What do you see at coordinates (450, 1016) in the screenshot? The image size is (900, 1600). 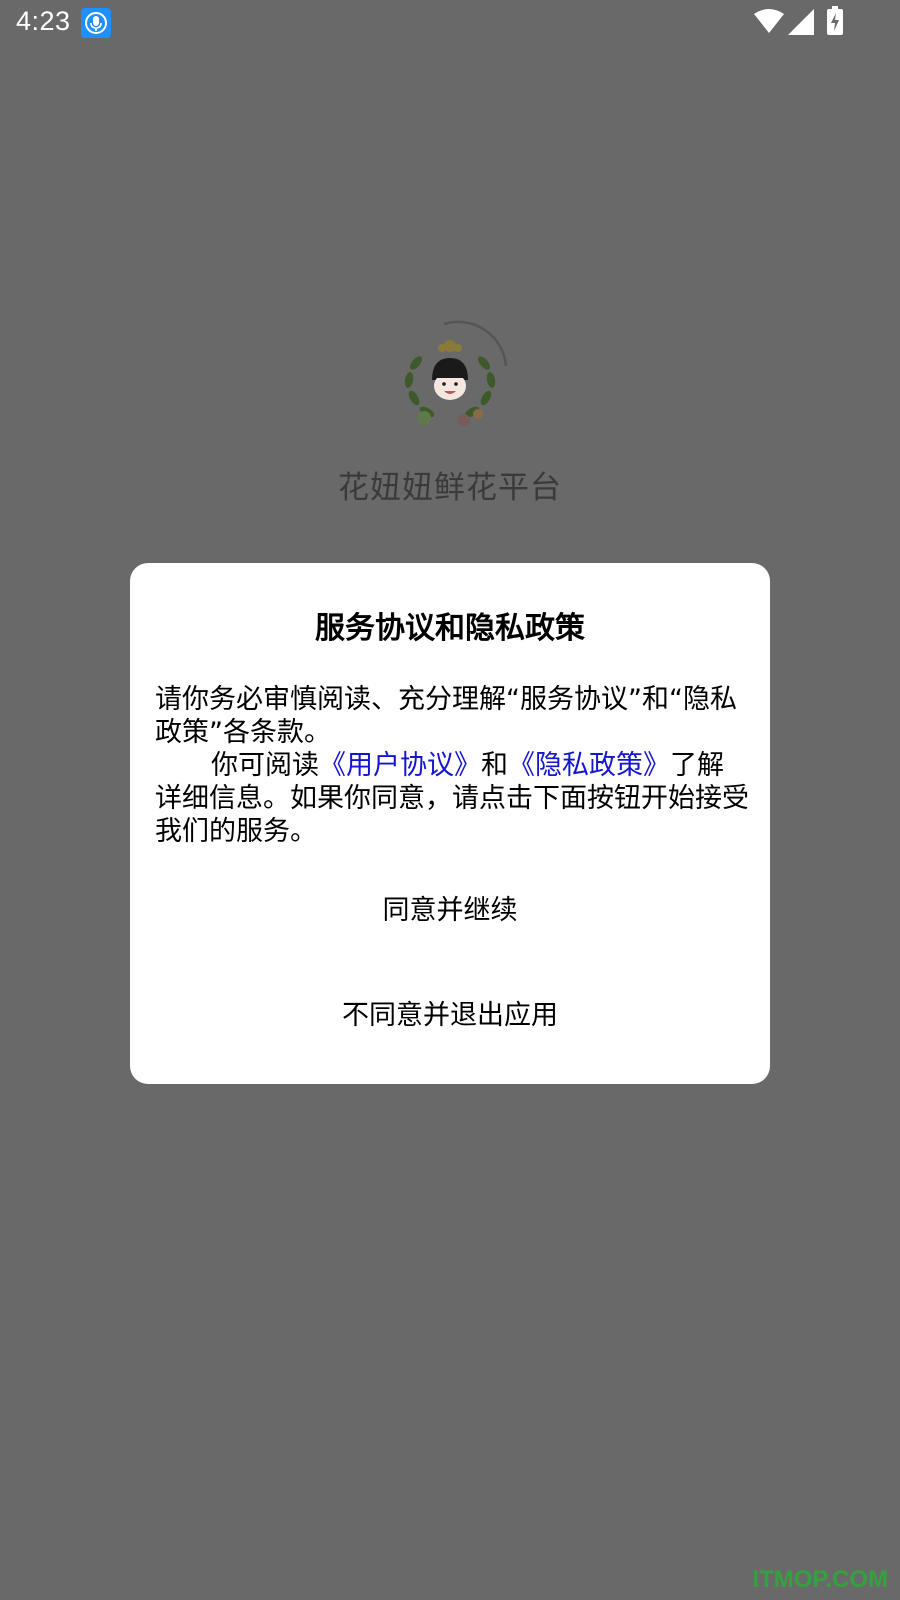 I see `disagree-exit-button: 不同意并退出应用` at bounding box center [450, 1016].